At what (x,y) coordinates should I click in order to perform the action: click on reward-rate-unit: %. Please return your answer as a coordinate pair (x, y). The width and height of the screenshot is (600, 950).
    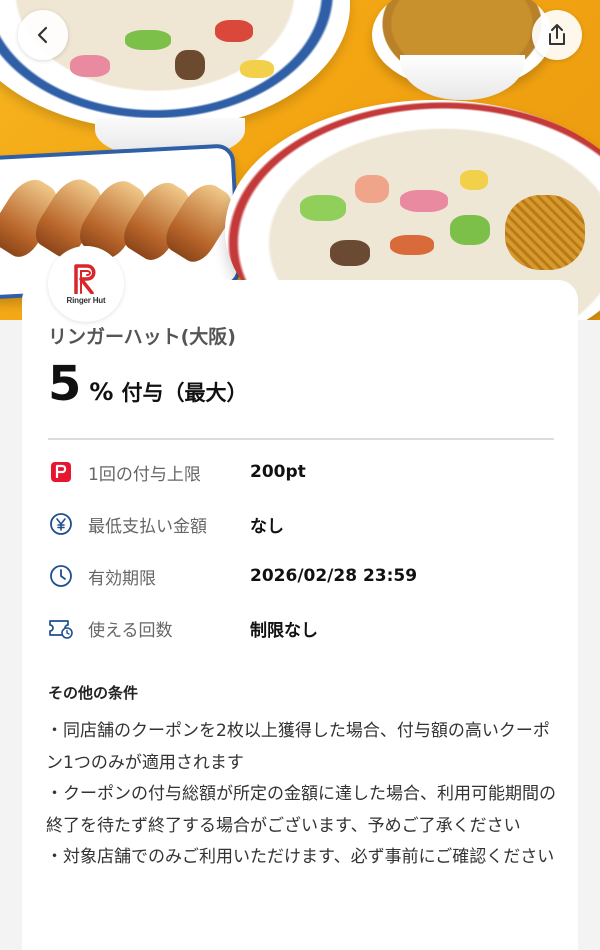
    Looking at the image, I should click on (101, 392).